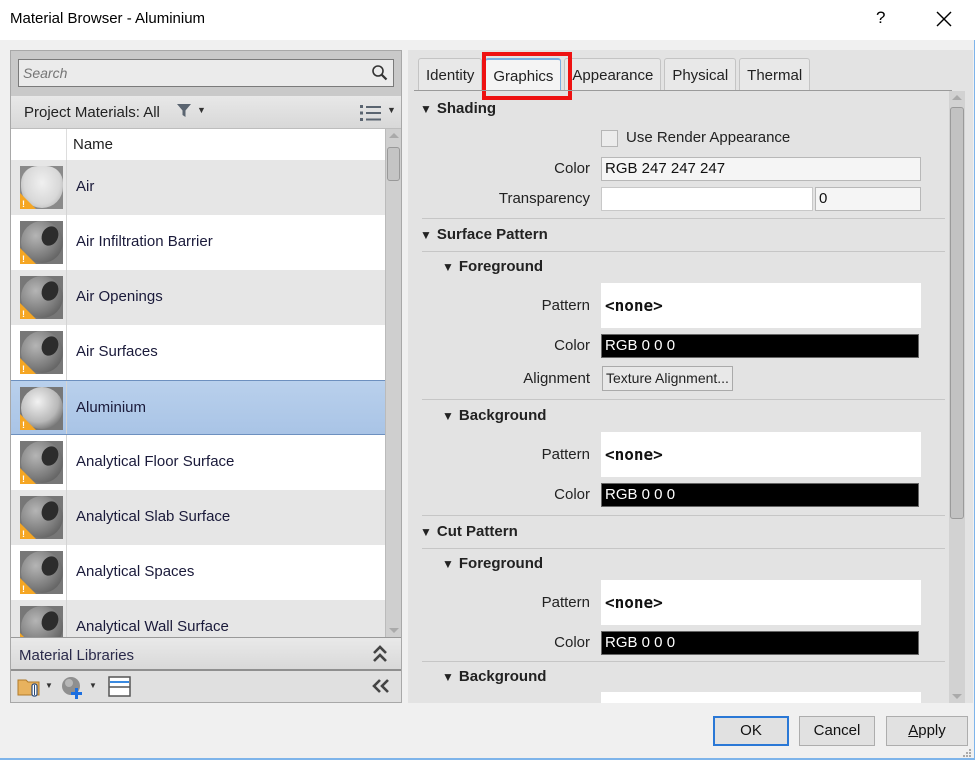 The width and height of the screenshot is (975, 760). Describe the element at coordinates (880, 18) in the screenshot. I see `help-button: ?` at that location.